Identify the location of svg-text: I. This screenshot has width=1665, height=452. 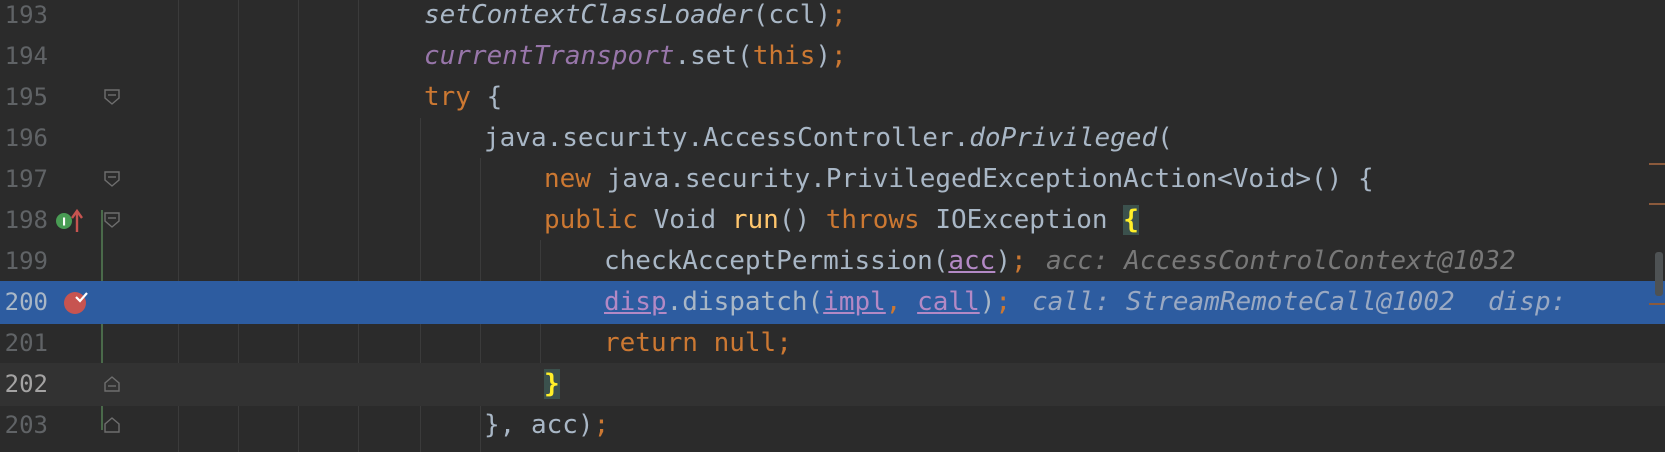
(64, 222).